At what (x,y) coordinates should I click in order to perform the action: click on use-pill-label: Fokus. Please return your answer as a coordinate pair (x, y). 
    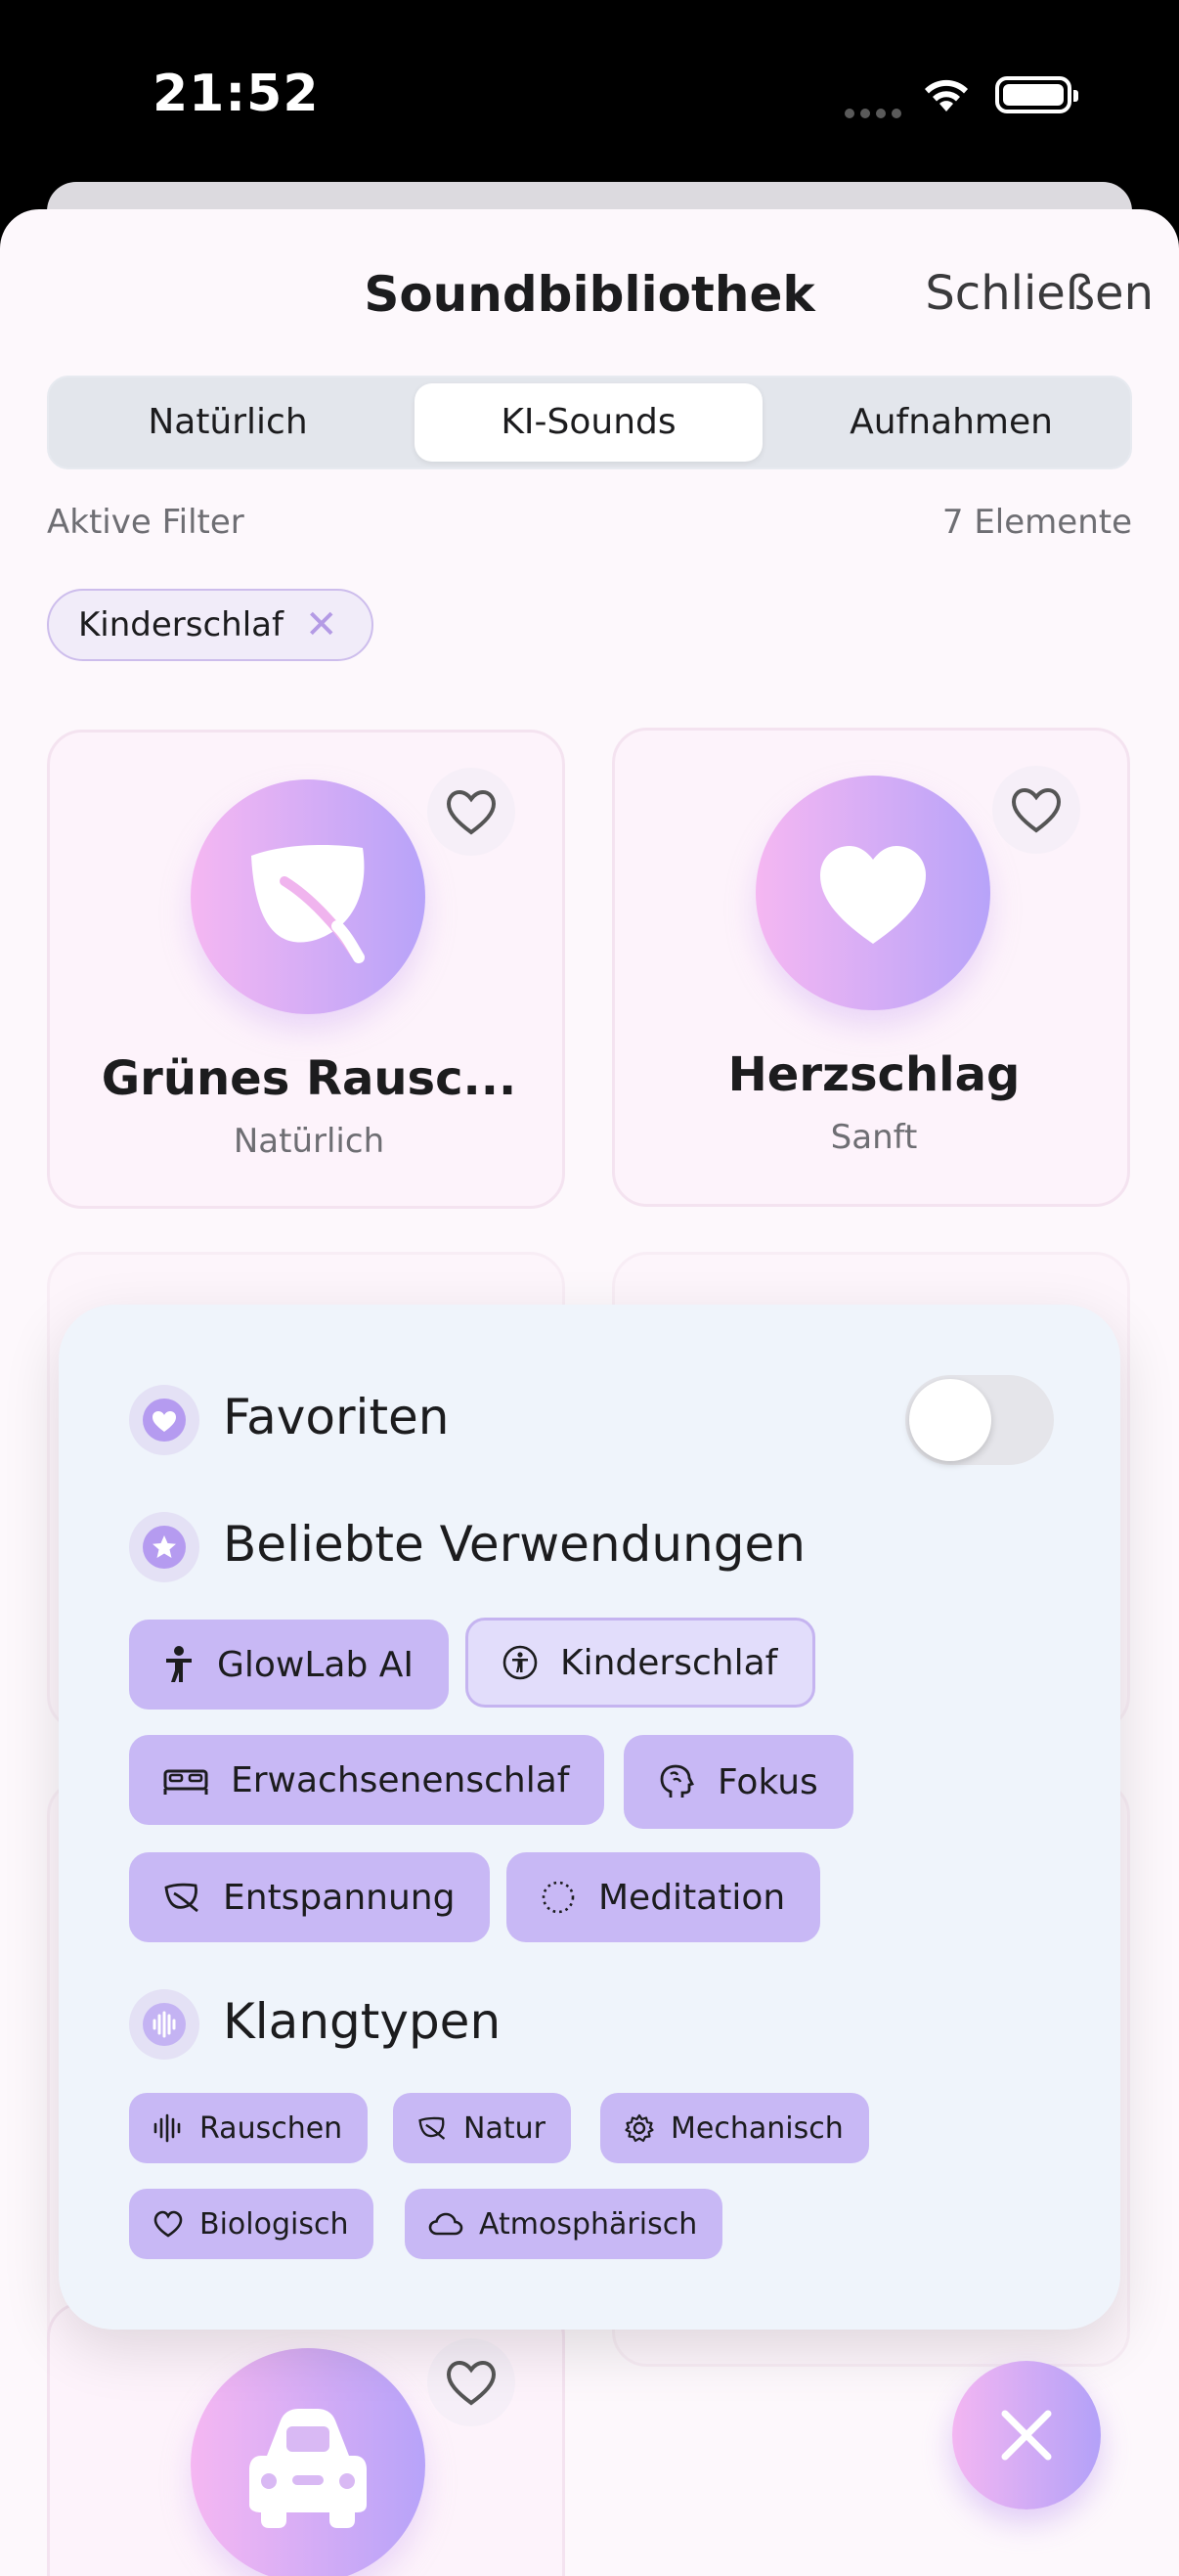
    Looking at the image, I should click on (768, 1782).